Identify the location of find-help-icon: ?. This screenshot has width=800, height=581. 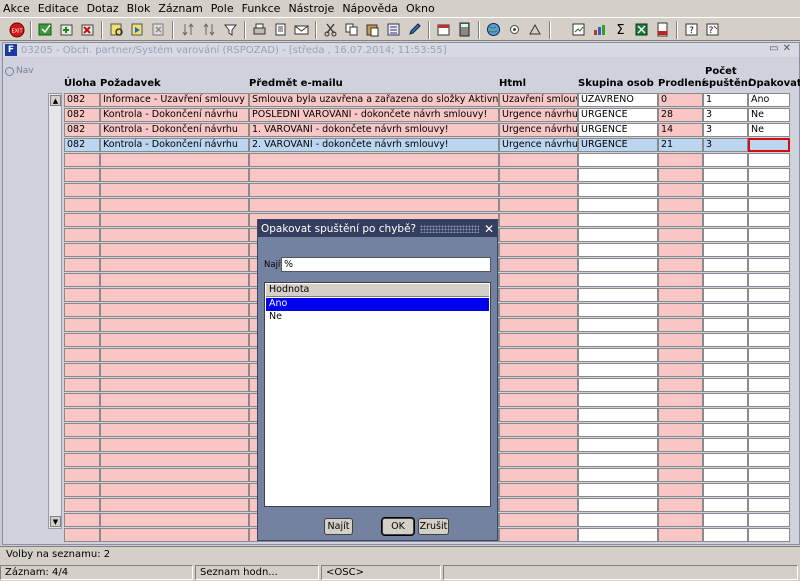
(712, 29).